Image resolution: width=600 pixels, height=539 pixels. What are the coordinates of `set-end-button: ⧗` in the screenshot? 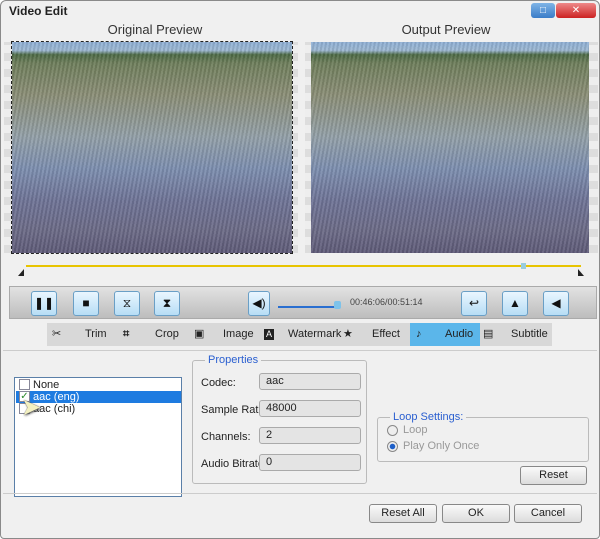 It's located at (167, 303).